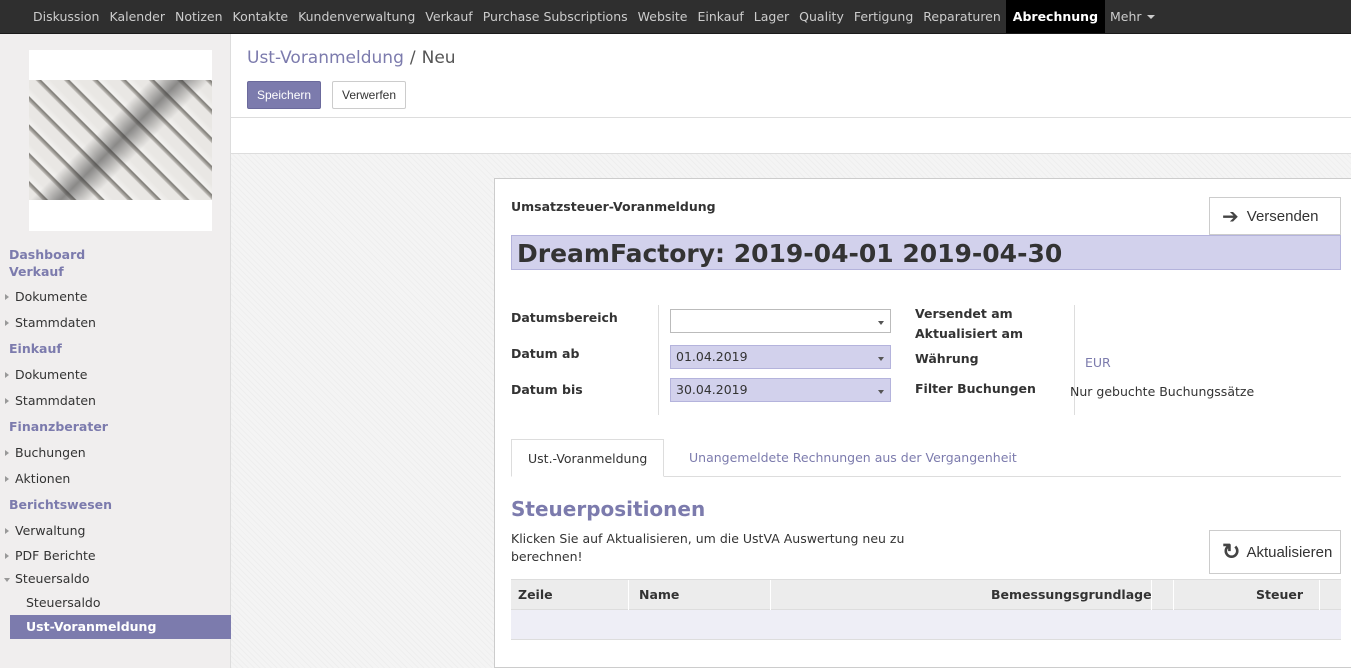 This screenshot has width=1351, height=668. What do you see at coordinates (720, 16) in the screenshot?
I see `nav-einkauf: Einkauf` at bounding box center [720, 16].